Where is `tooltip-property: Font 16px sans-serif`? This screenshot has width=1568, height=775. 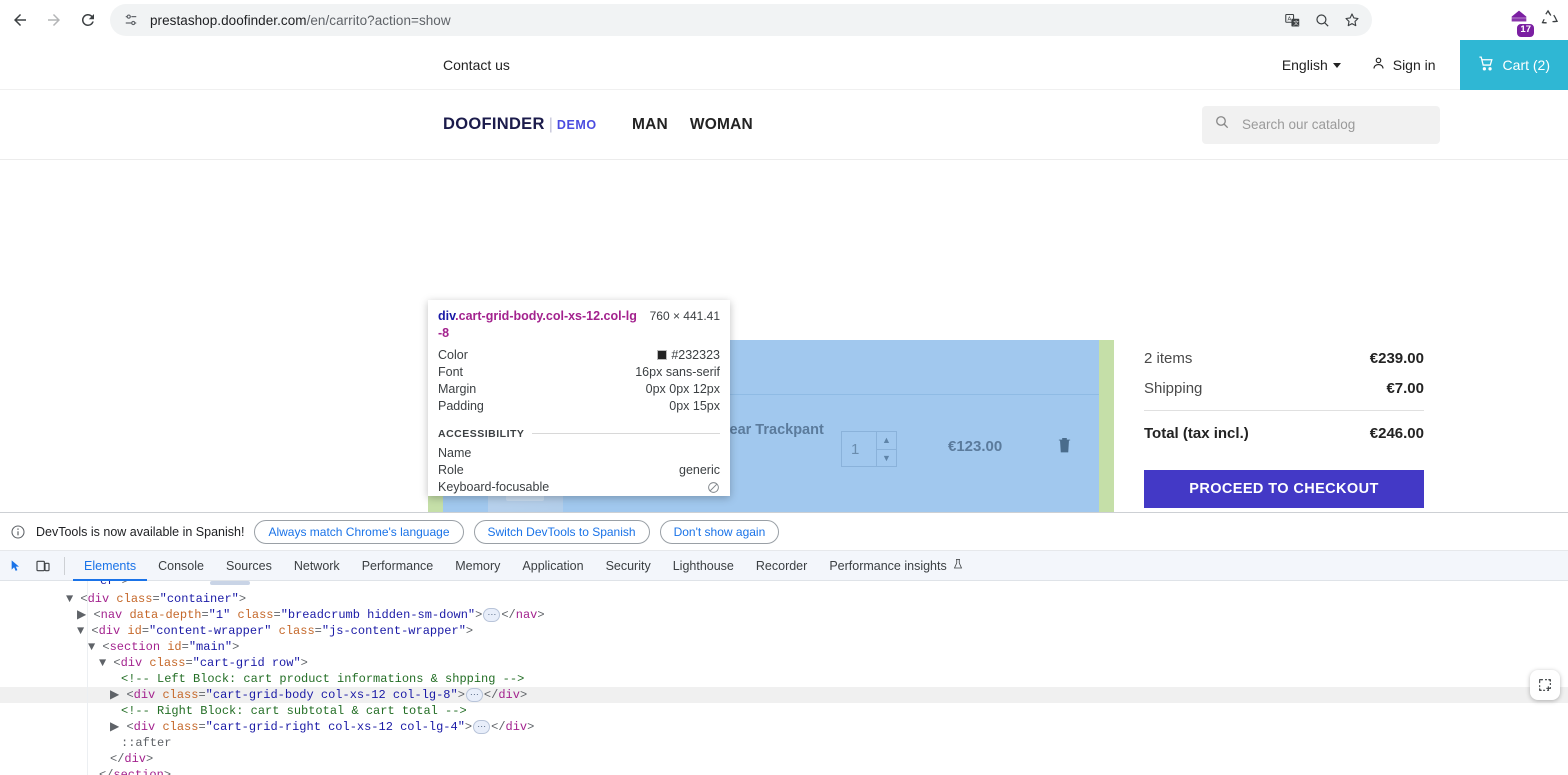
tooltip-property: Font 16px sans-serif is located at coordinates (579, 372).